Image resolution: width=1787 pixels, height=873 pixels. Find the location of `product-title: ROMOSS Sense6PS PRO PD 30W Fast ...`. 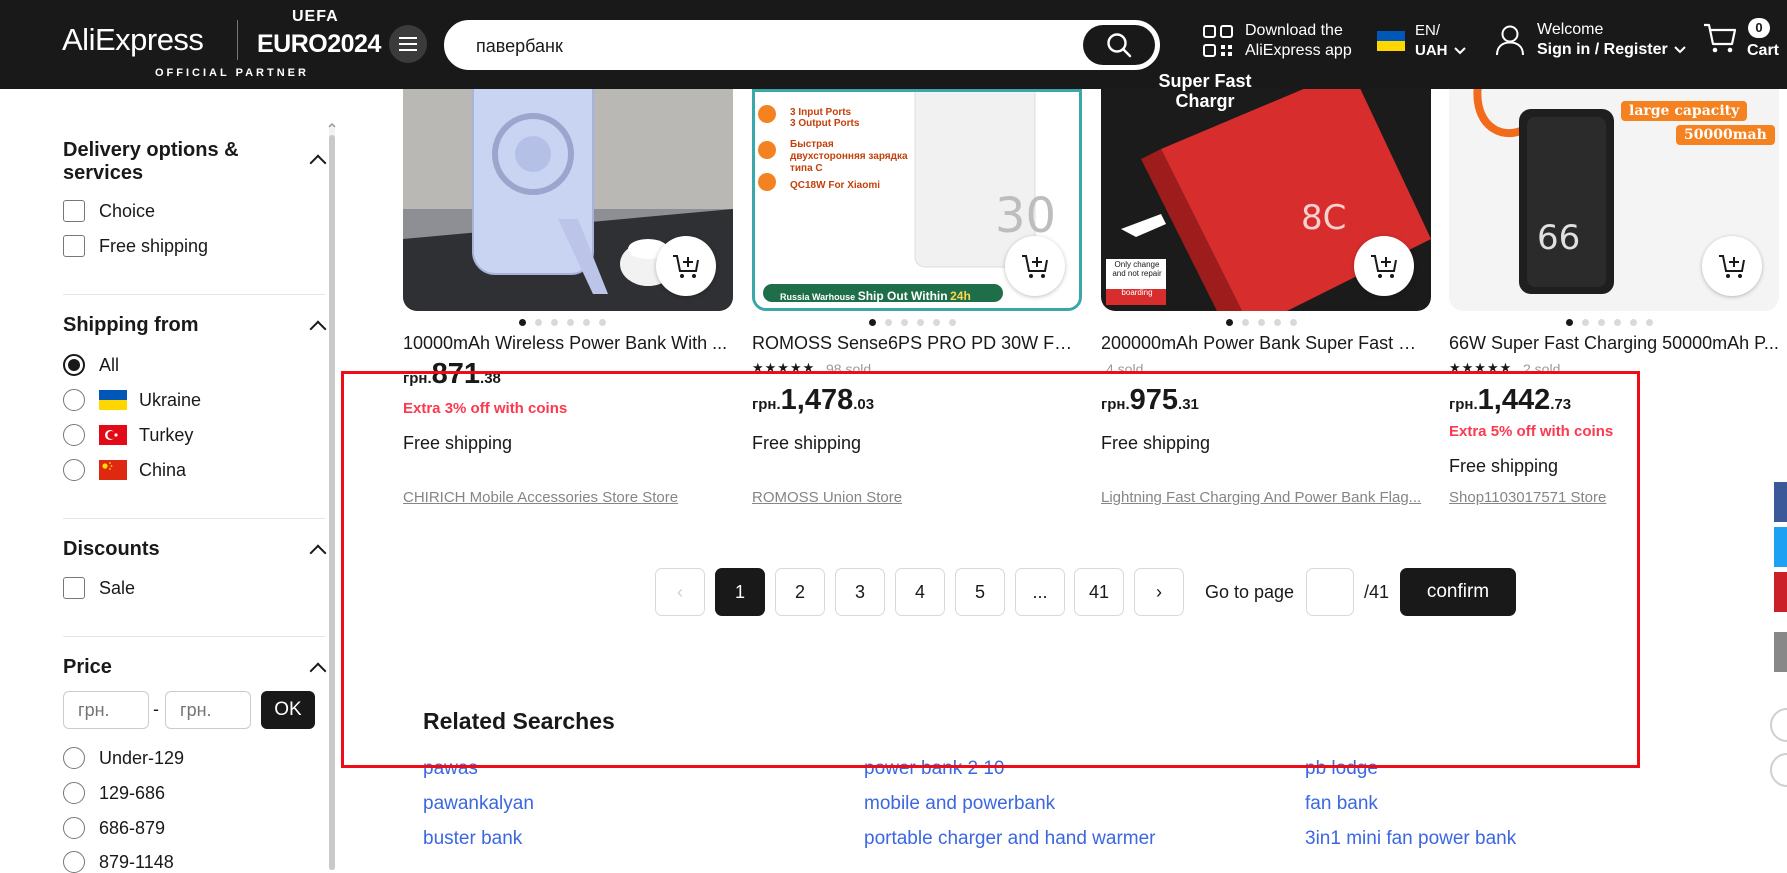

product-title: ROMOSS Sense6PS PRO PD 30W Fast ... is located at coordinates (914, 343).